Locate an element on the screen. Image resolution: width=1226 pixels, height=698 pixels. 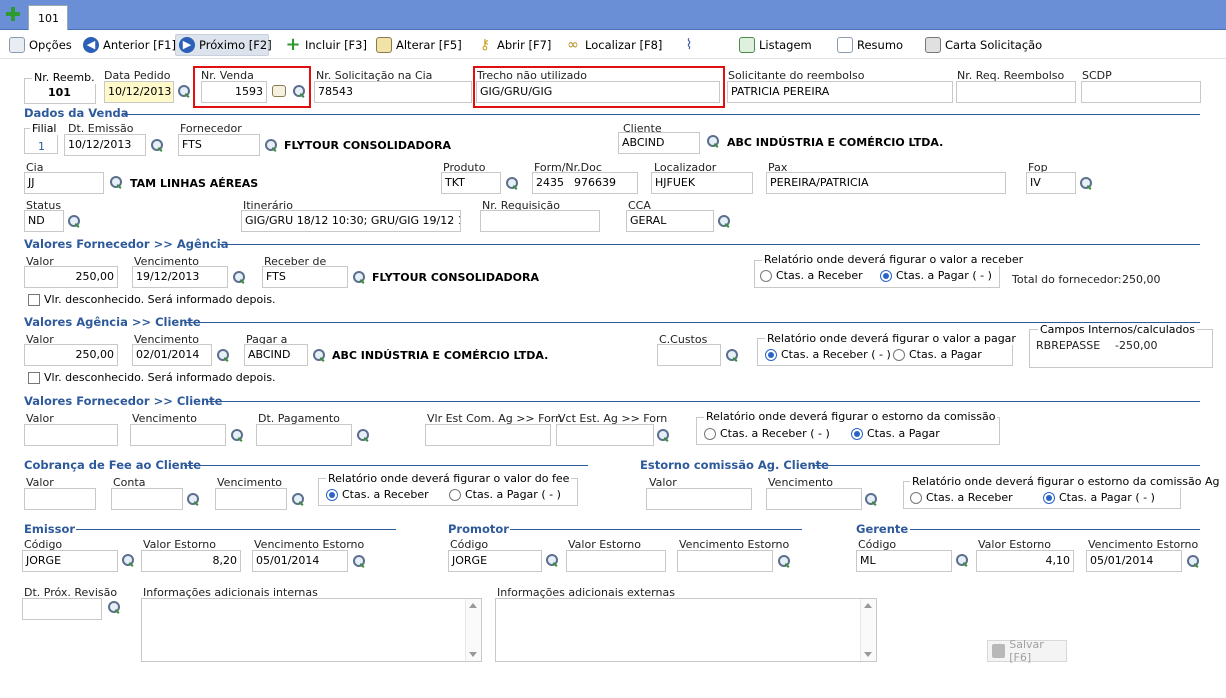
trecho-field: GIG/GRU/GIG is located at coordinates (598, 92).